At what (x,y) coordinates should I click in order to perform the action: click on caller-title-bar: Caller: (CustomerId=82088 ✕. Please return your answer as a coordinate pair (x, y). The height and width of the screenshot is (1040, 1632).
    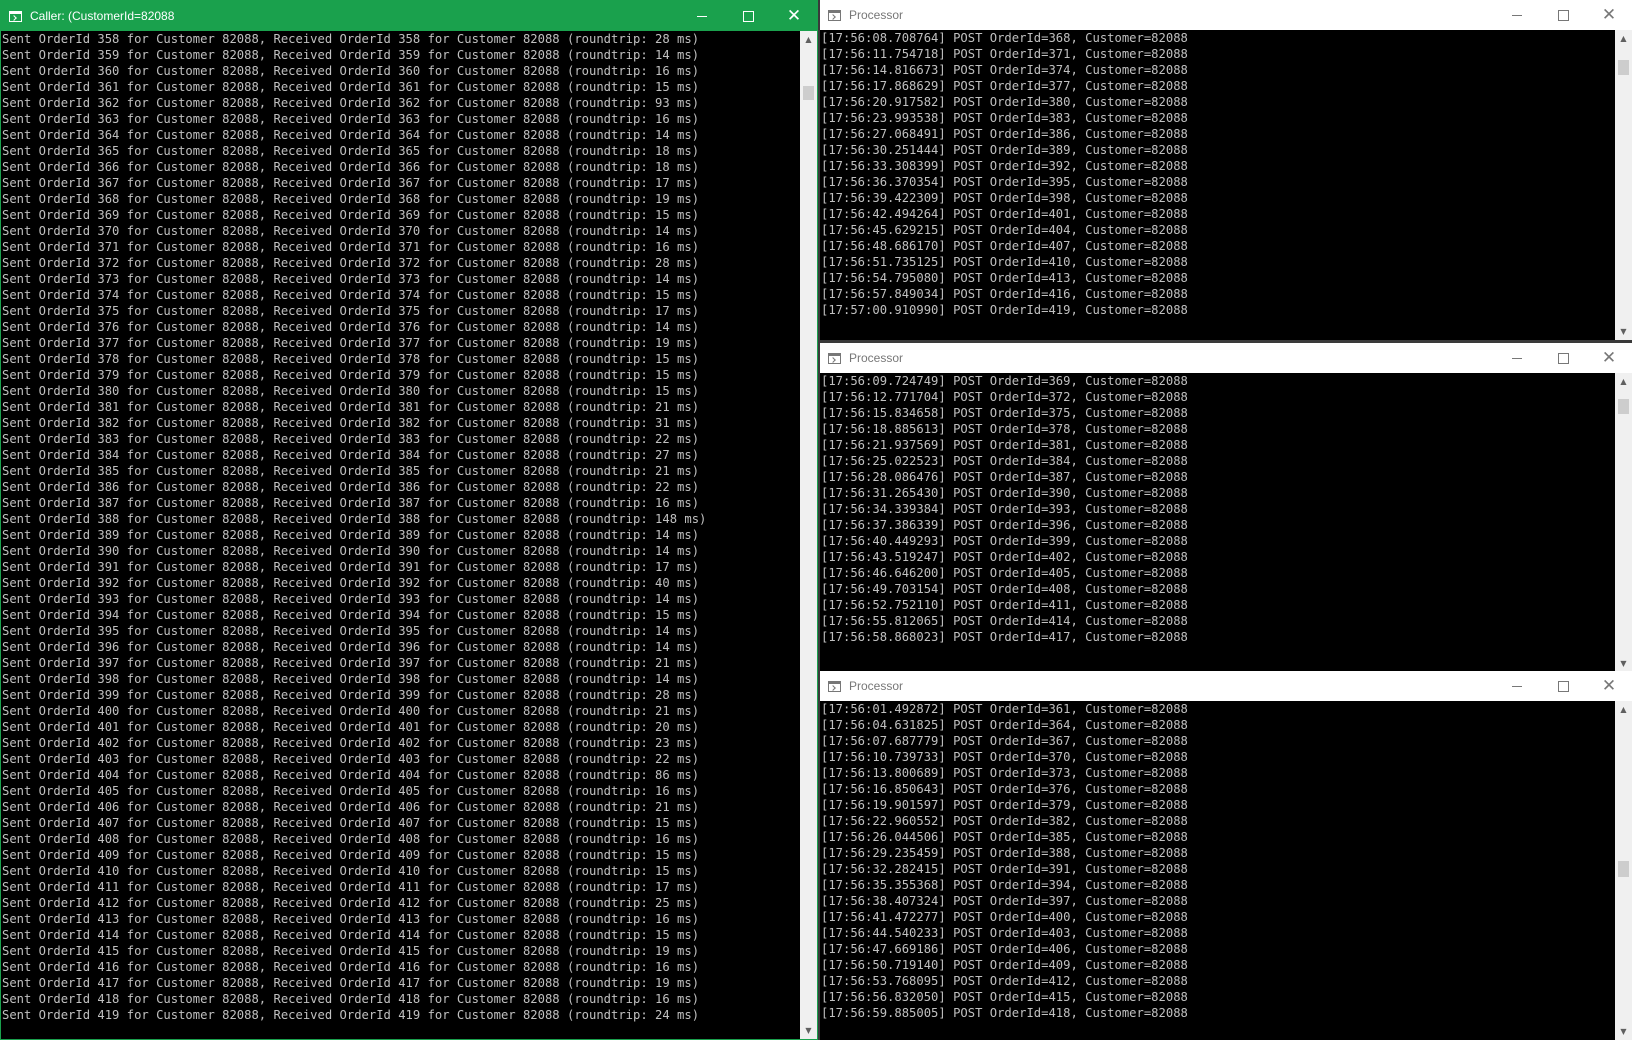
    Looking at the image, I should click on (409, 16).